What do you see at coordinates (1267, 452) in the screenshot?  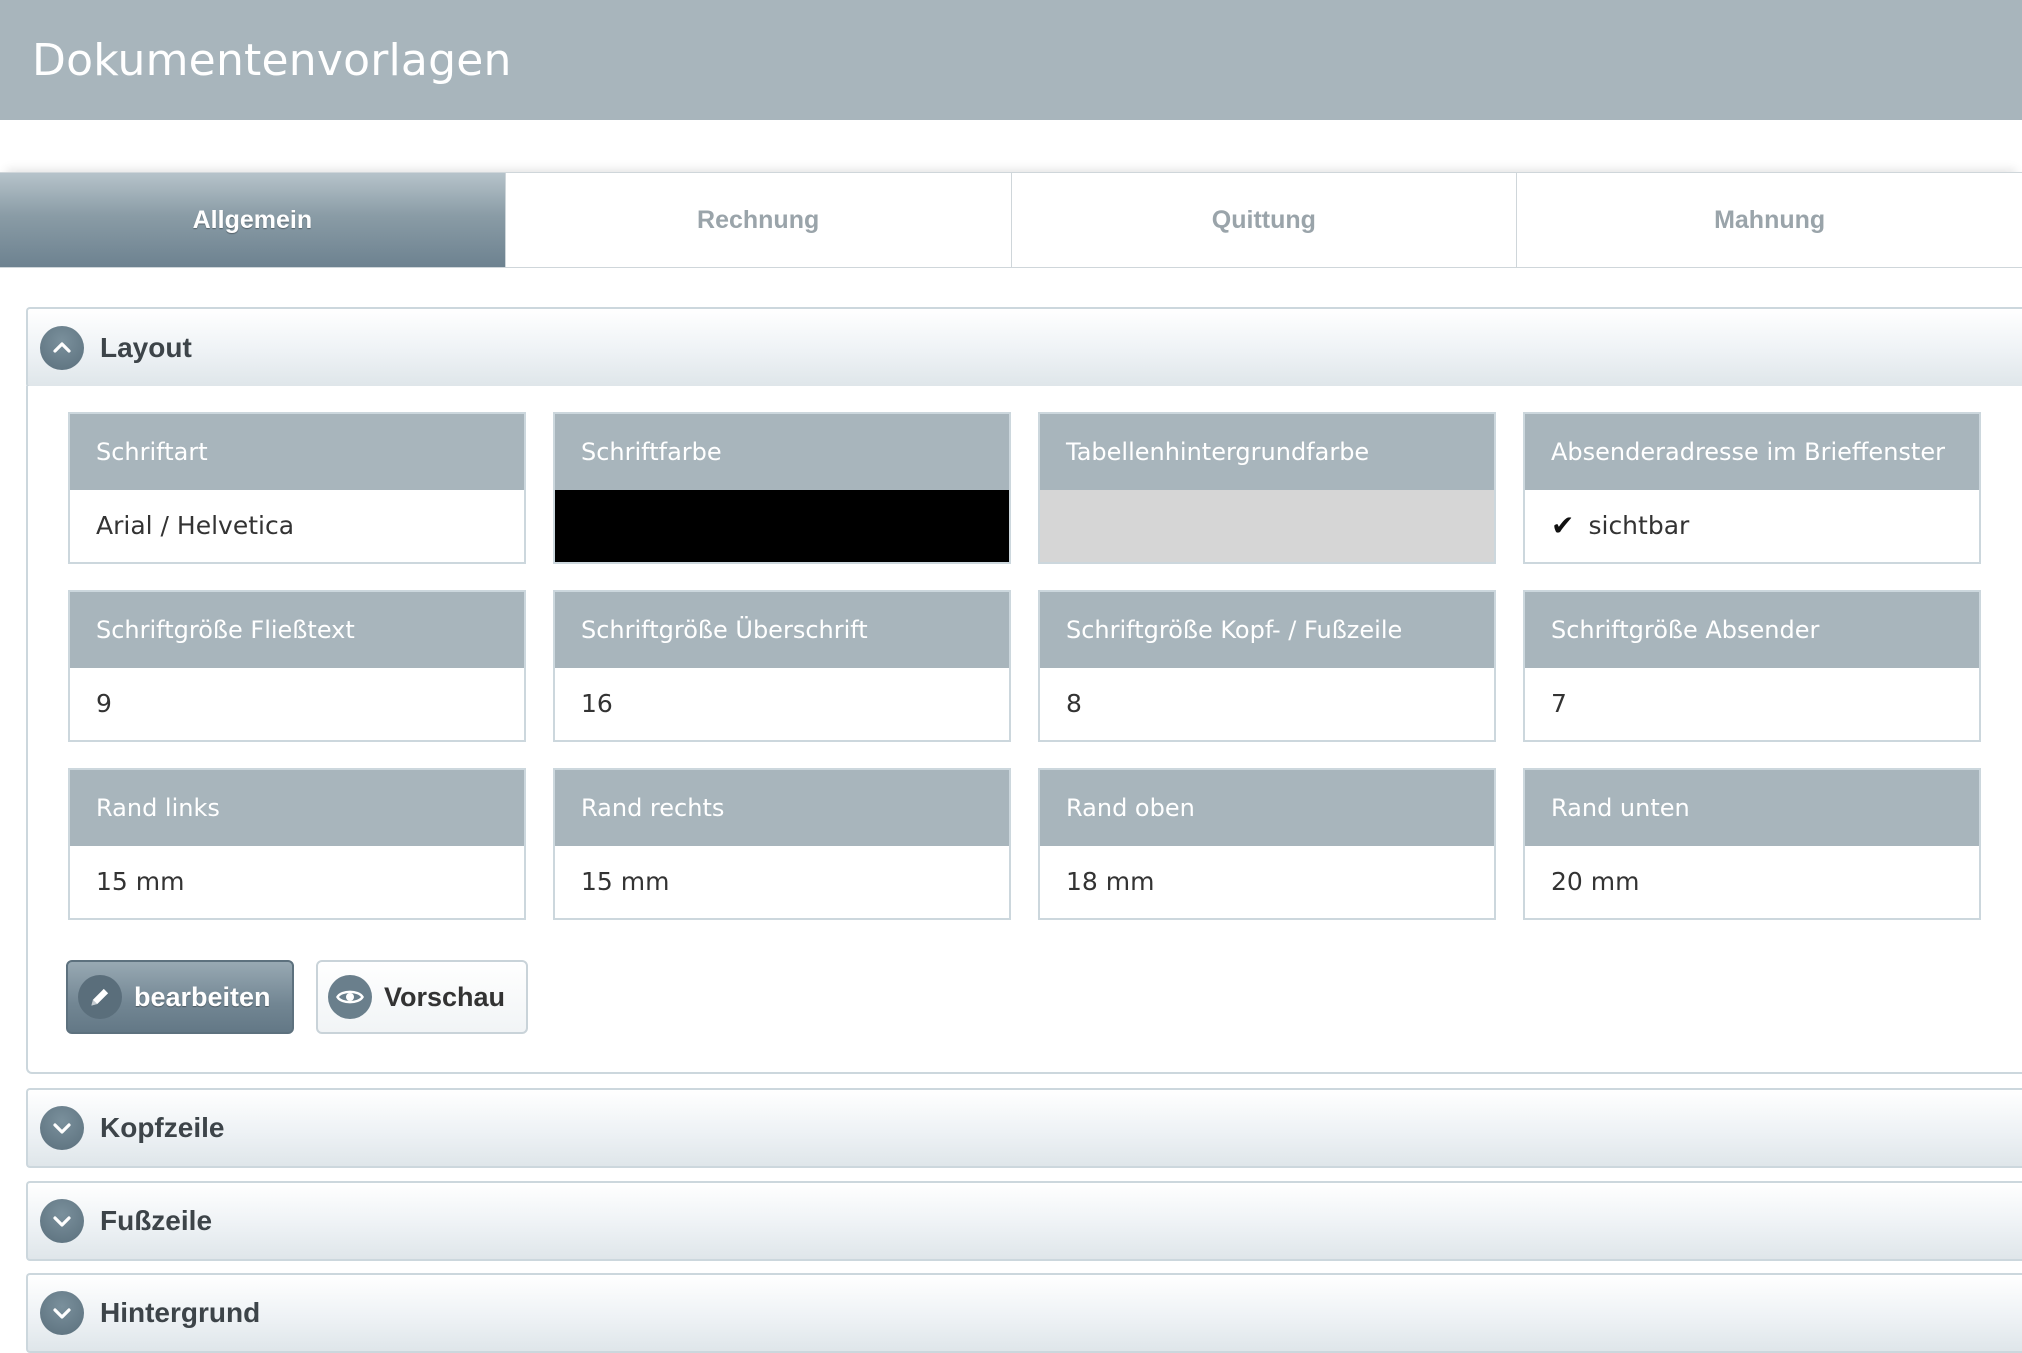 I see `field-label: Tabellenhintergrundfarbe` at bounding box center [1267, 452].